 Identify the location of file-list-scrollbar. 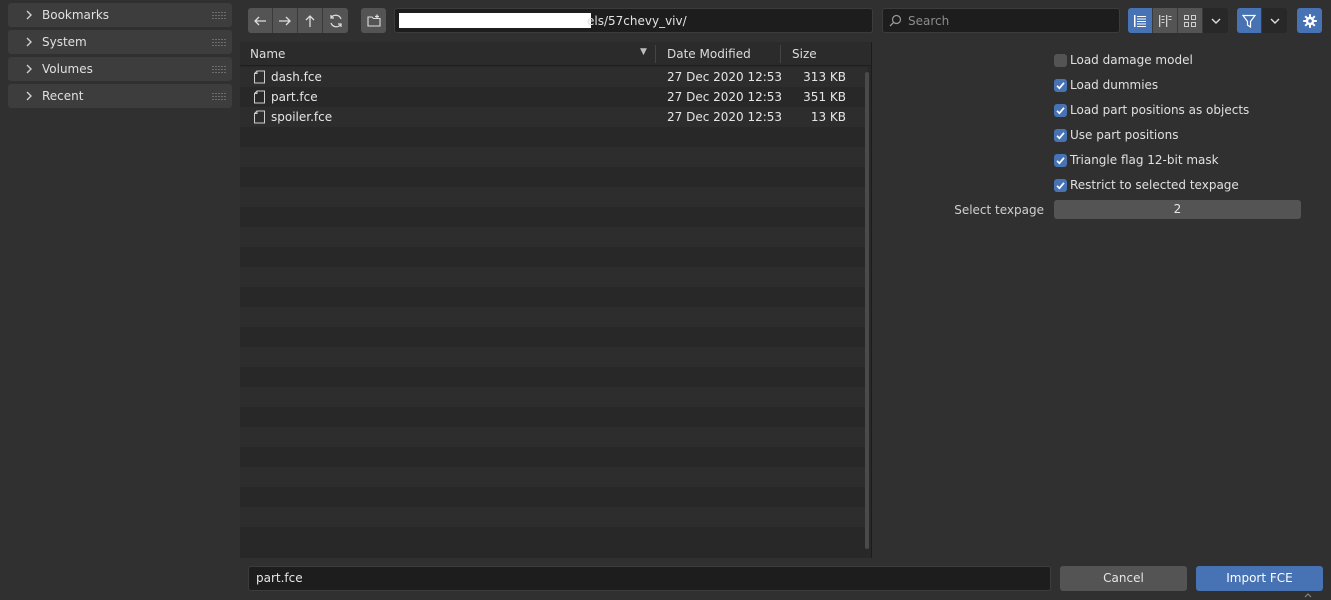
(867, 310).